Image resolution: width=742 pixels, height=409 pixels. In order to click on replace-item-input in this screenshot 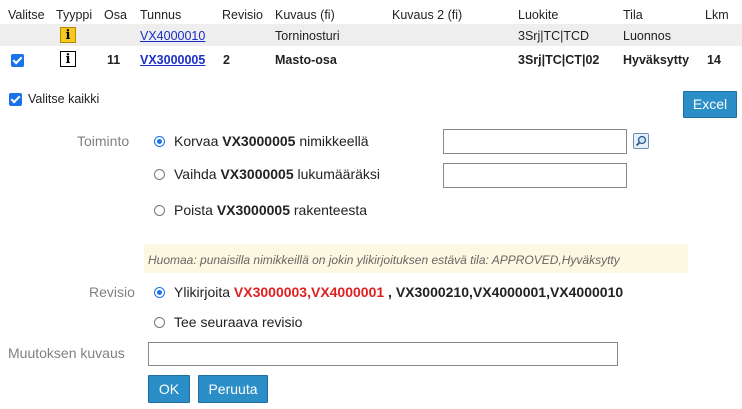, I will do `click(535, 141)`.